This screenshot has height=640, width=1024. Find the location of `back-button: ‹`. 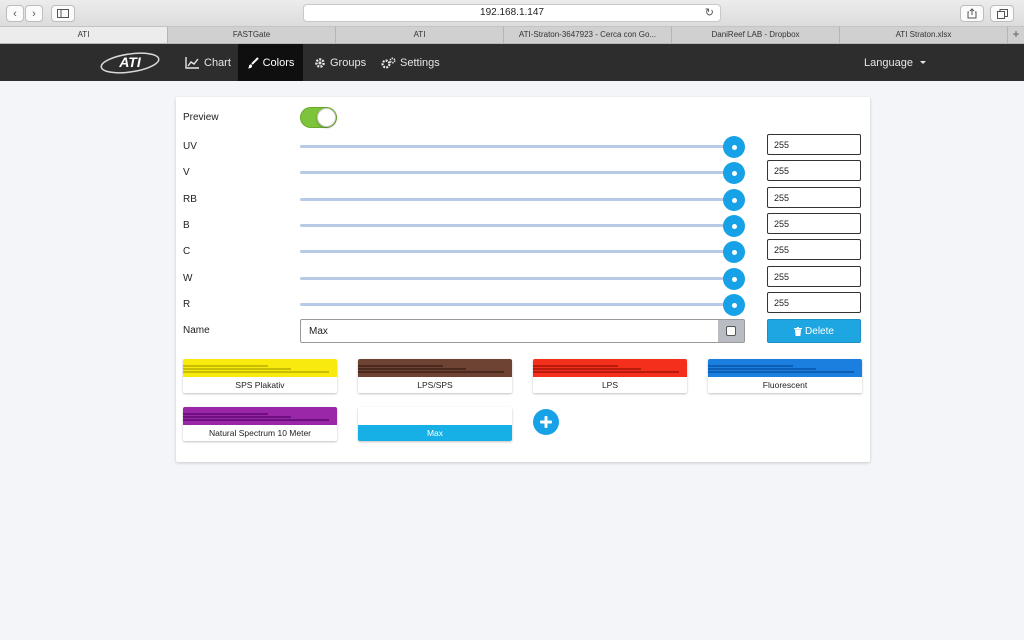

back-button: ‹ is located at coordinates (15, 13).